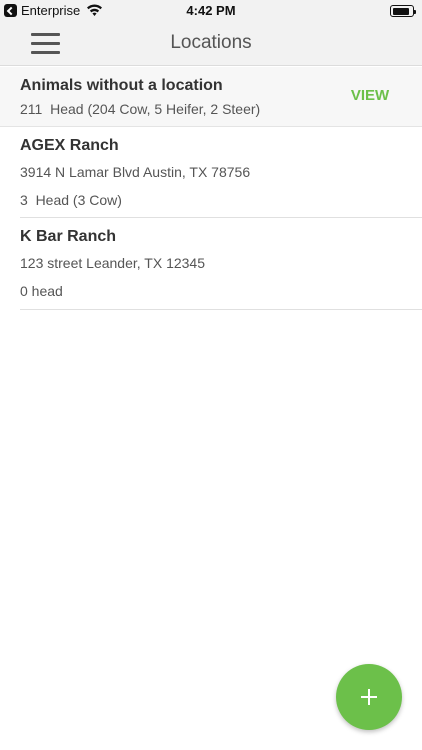  What do you see at coordinates (71, 200) in the screenshot?
I see `location-head-count: 3 Head (3 Cow)` at bounding box center [71, 200].